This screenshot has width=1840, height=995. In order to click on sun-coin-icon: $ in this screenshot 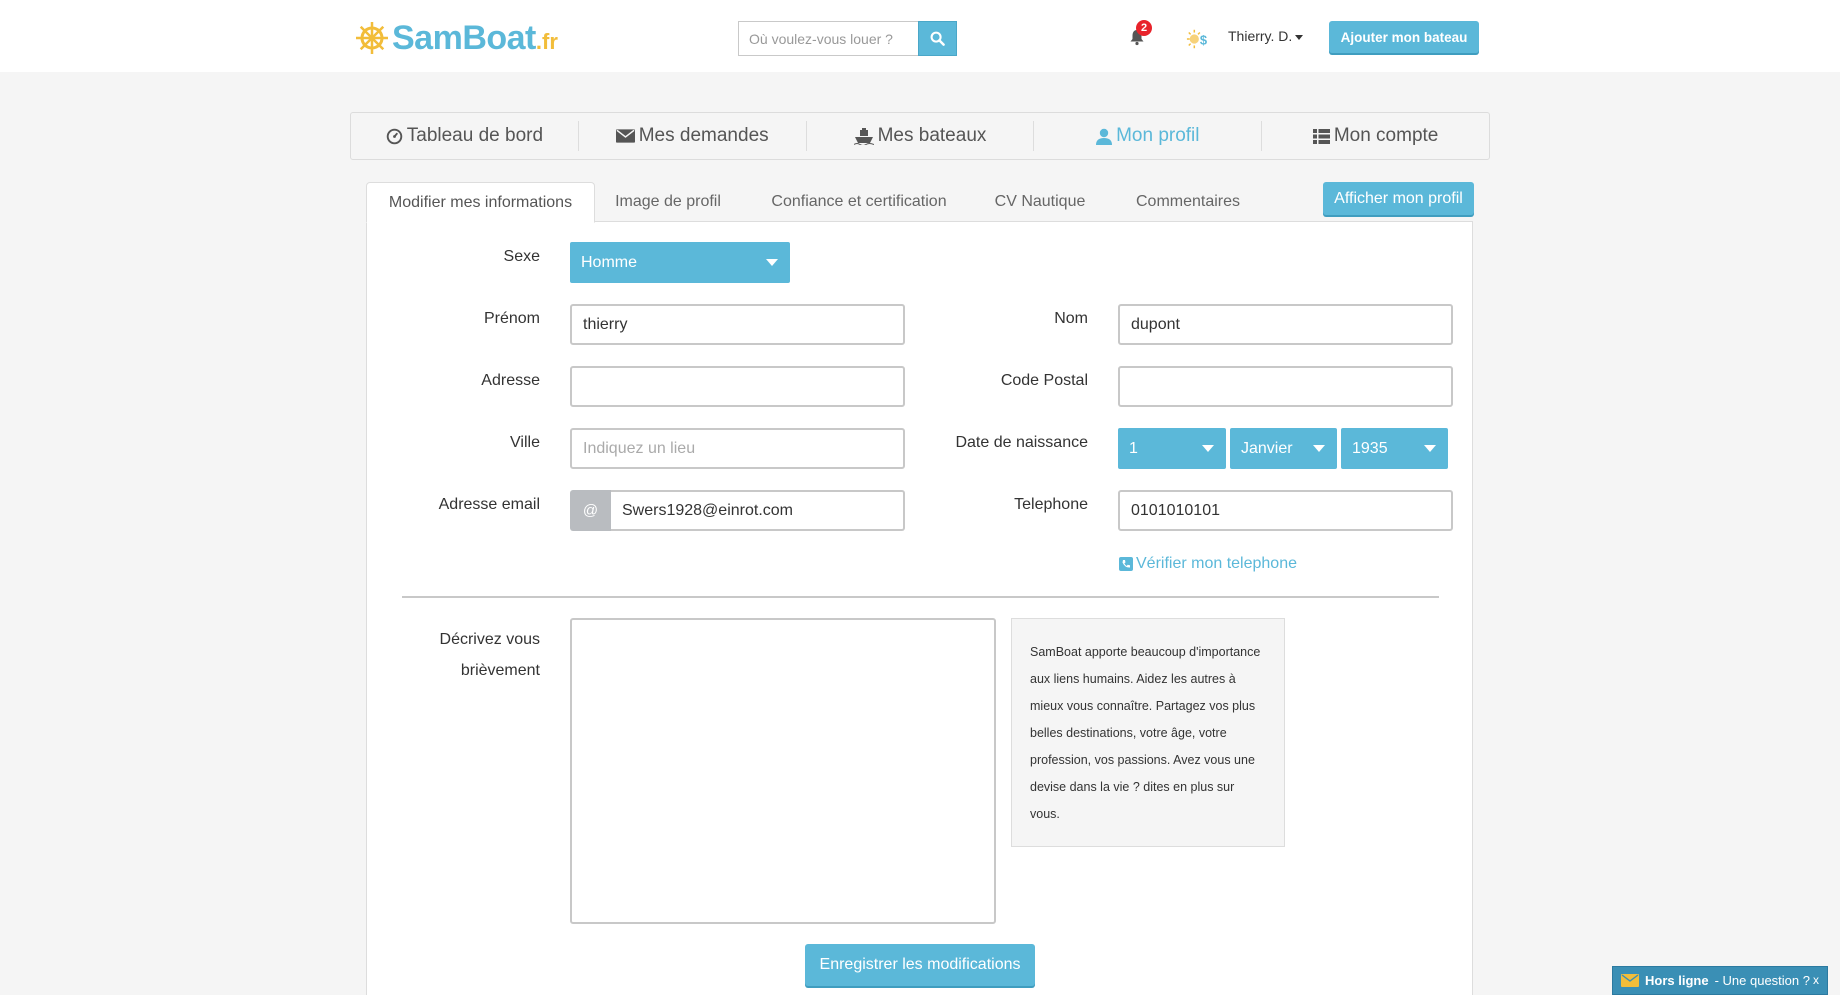, I will do `click(1198, 39)`.